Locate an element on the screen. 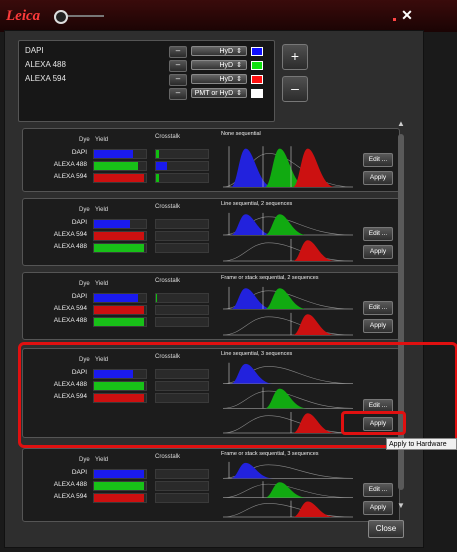  dye-name: ALEXA 594 is located at coordinates (45, 79).